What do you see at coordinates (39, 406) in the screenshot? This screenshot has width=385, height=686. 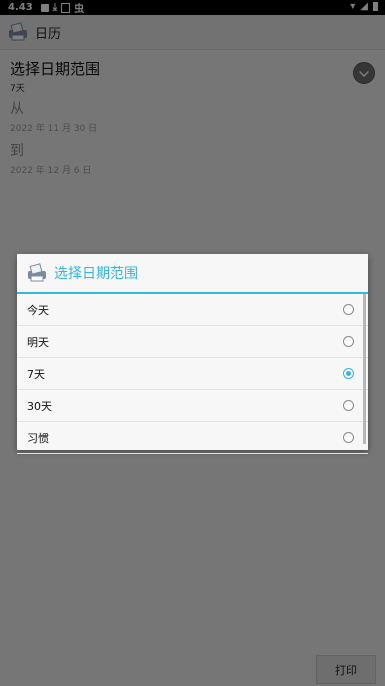 I see `option-label: 30天` at bounding box center [39, 406].